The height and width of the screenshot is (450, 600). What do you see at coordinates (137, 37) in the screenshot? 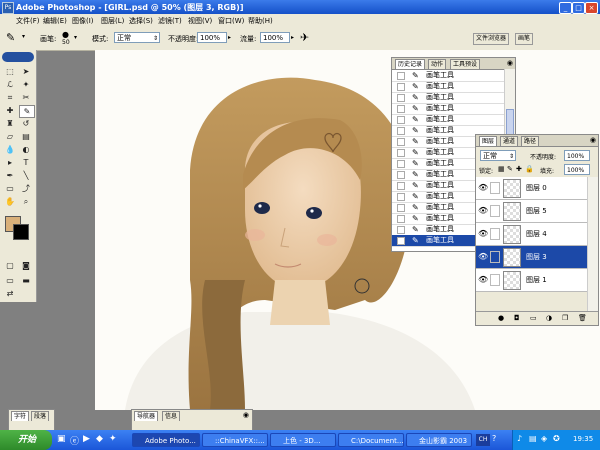
I see `mode-select: 正常 ⇕` at bounding box center [137, 37].